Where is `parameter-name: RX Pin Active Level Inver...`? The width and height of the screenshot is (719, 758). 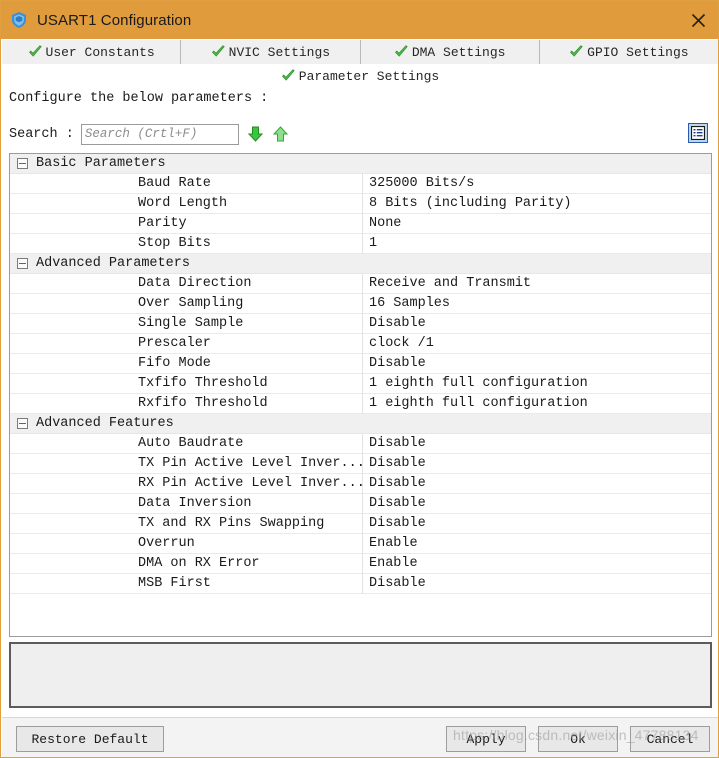
parameter-name: RX Pin Active Level Inver... is located at coordinates (250, 483).